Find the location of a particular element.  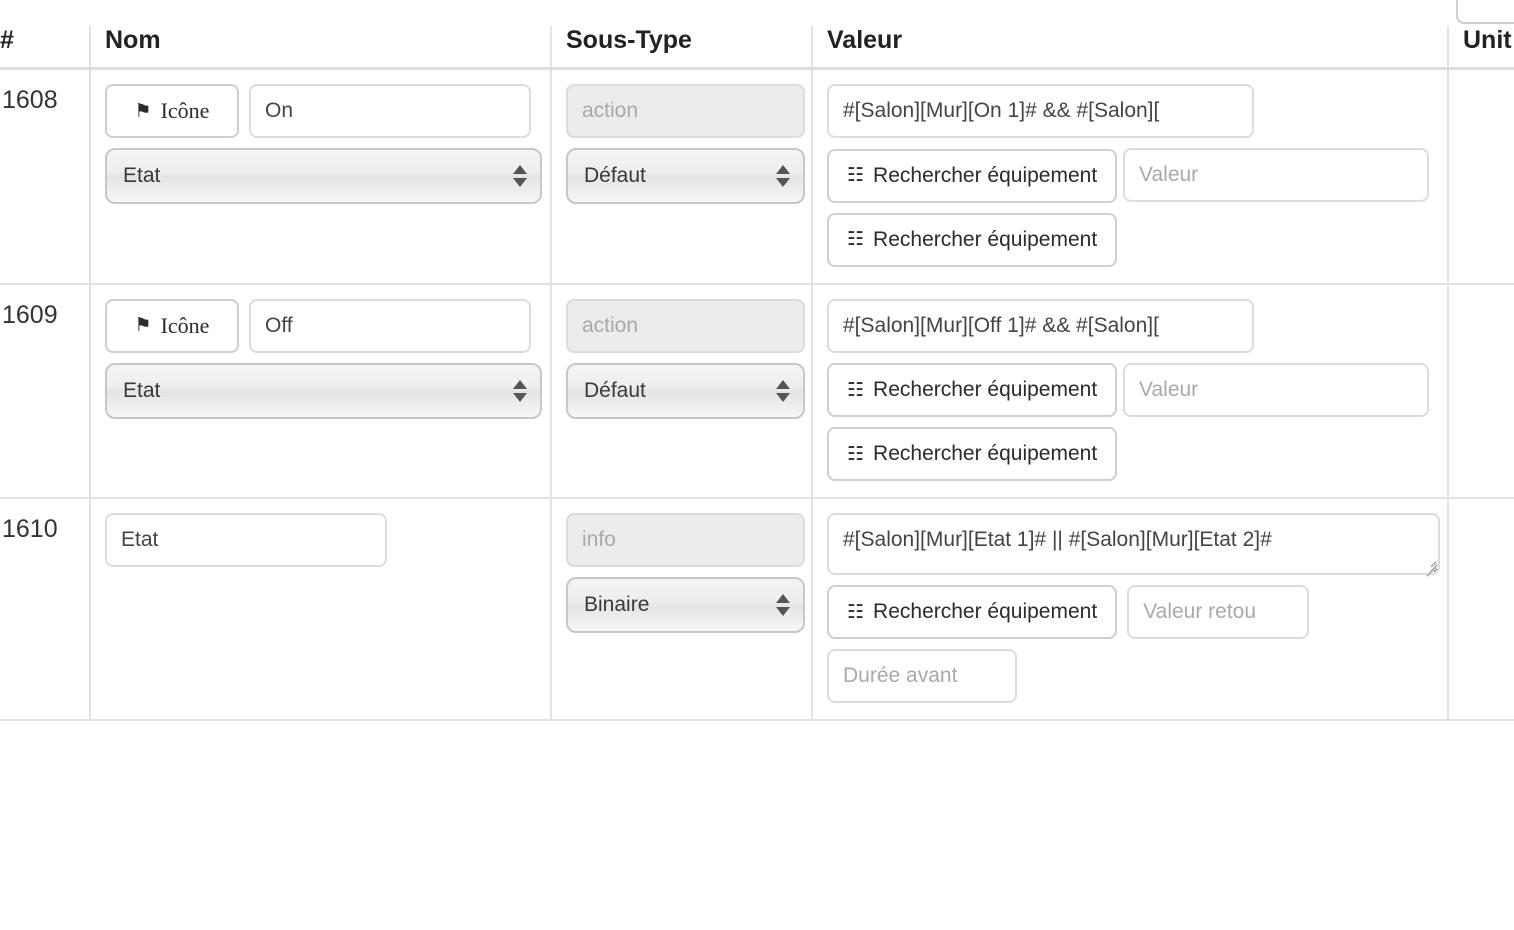

duration-before-input is located at coordinates (922, 676).